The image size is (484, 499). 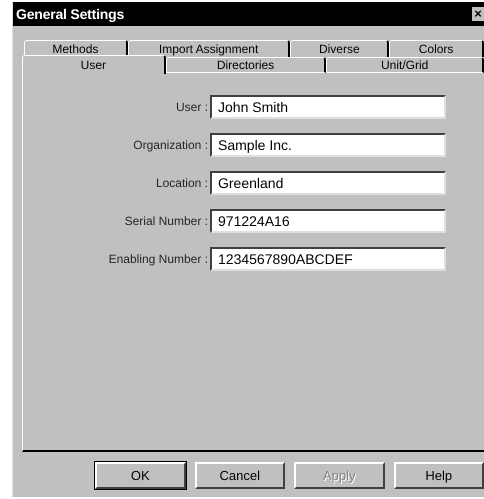 I want to click on input-field: 1234567890ABCDEF, so click(x=328, y=259).